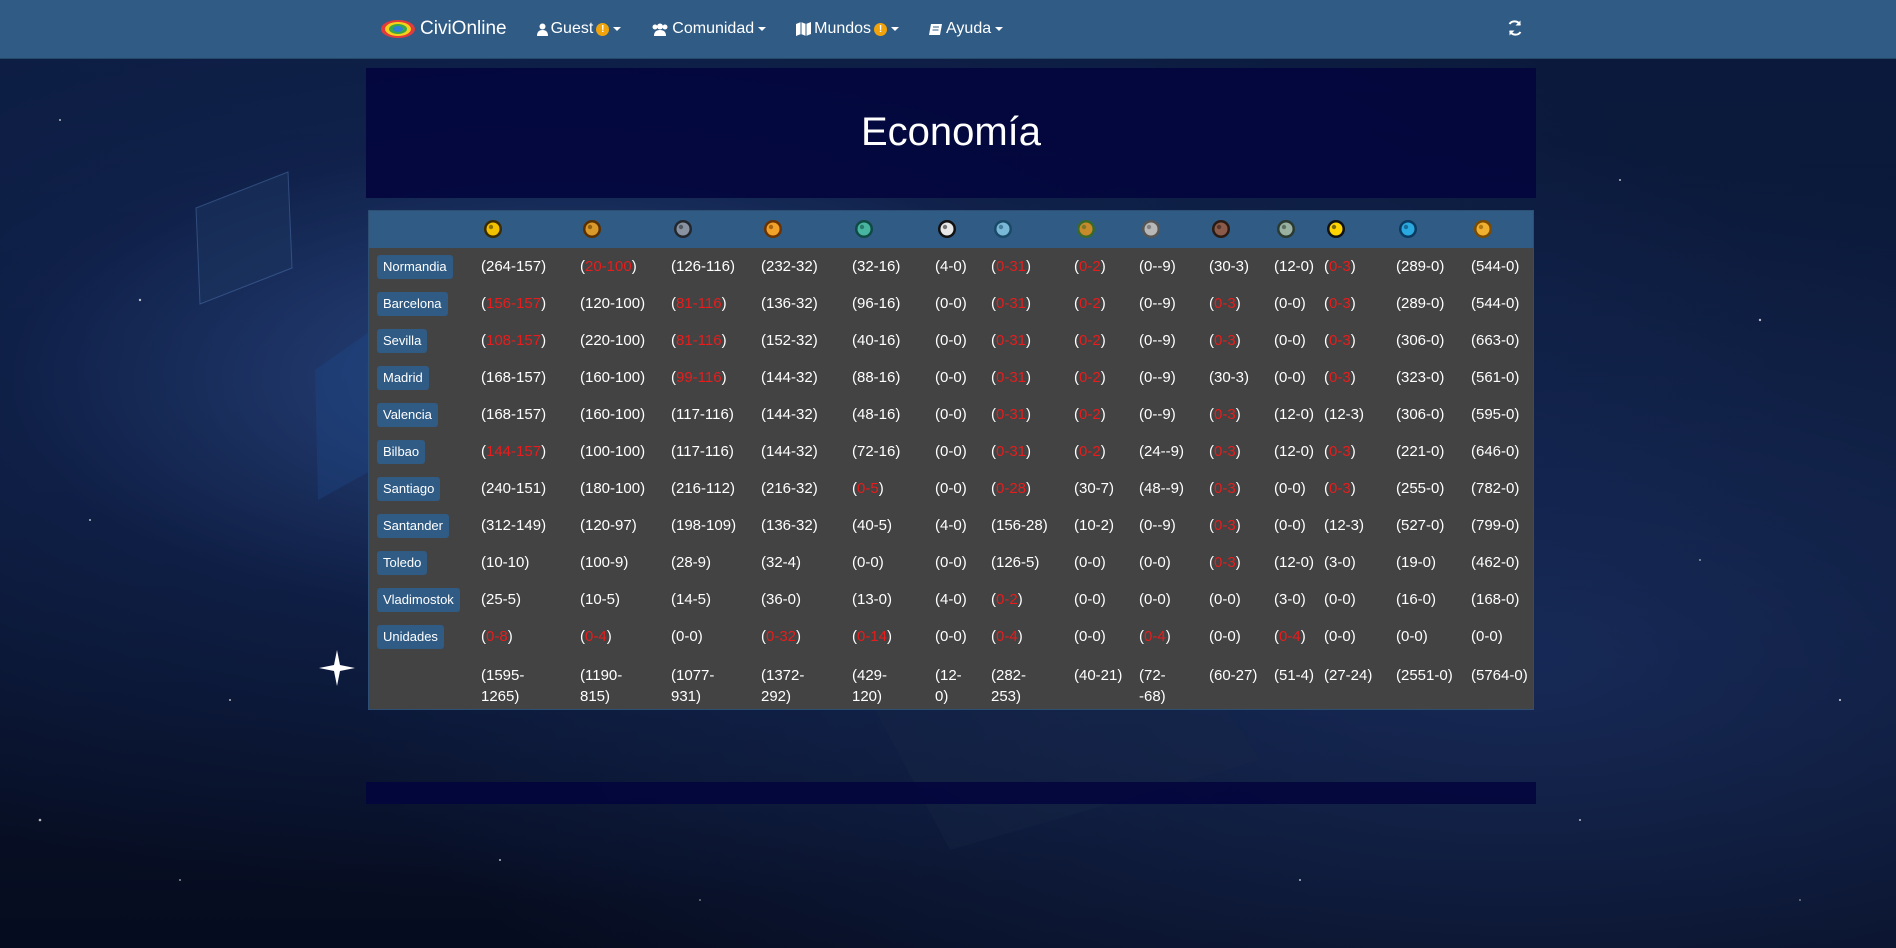 The width and height of the screenshot is (1896, 948). What do you see at coordinates (876, 266) in the screenshot?
I see `table-cell: (32-16)` at bounding box center [876, 266].